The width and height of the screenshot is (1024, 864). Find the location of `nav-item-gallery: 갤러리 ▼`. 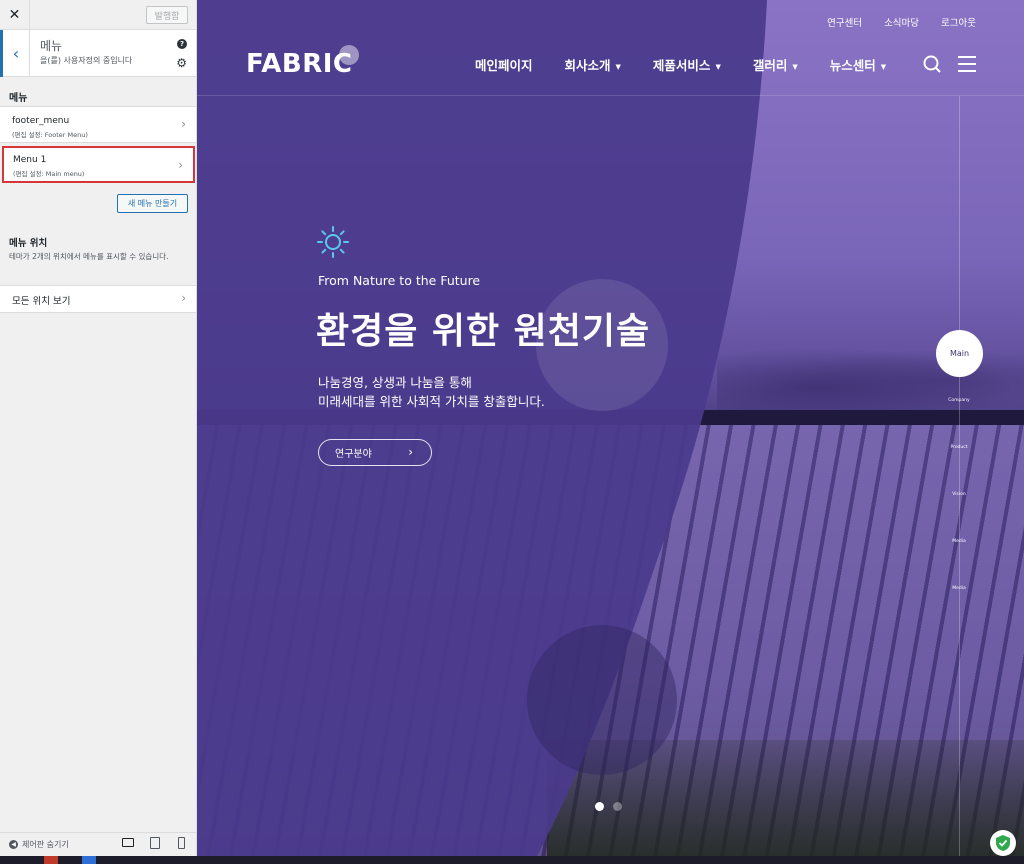

nav-item-gallery: 갤러리 ▼ is located at coordinates (775, 64).